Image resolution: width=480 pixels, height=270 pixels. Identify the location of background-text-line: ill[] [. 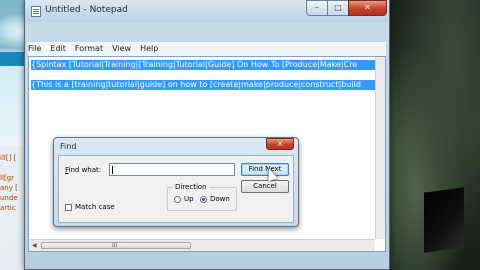
(8, 158).